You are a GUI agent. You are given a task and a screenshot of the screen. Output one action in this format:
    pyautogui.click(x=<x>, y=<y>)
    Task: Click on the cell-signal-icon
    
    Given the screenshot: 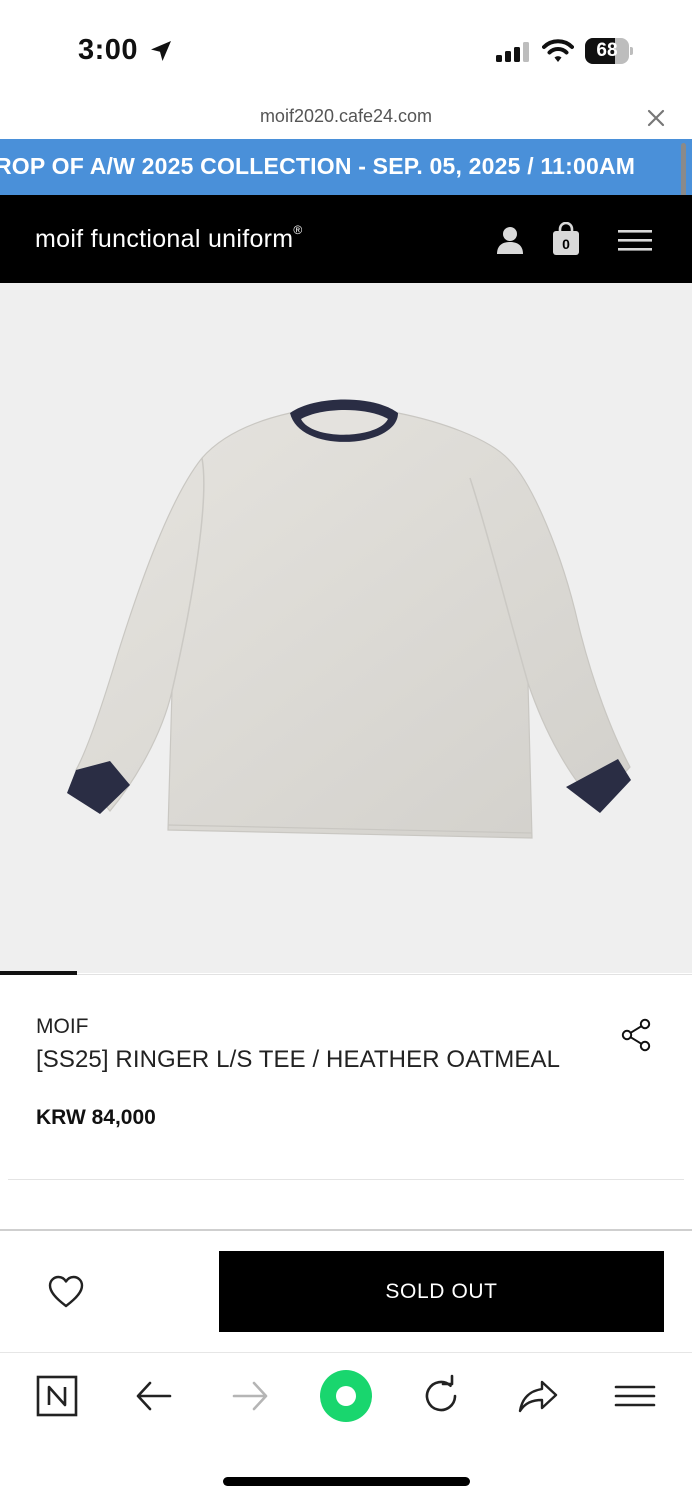 What is the action you would take?
    pyautogui.click(x=512, y=52)
    